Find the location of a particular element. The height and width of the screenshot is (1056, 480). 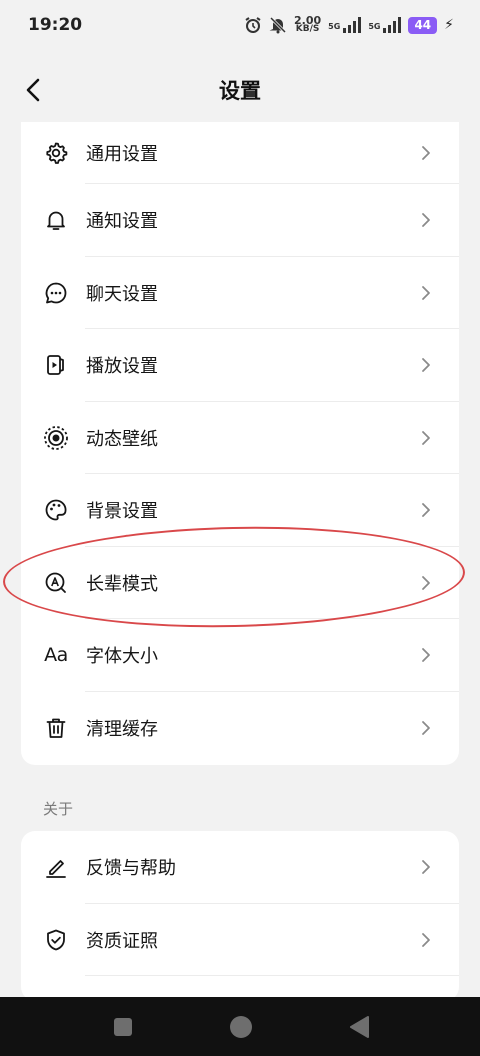

recents-button is located at coordinates (123, 1027).